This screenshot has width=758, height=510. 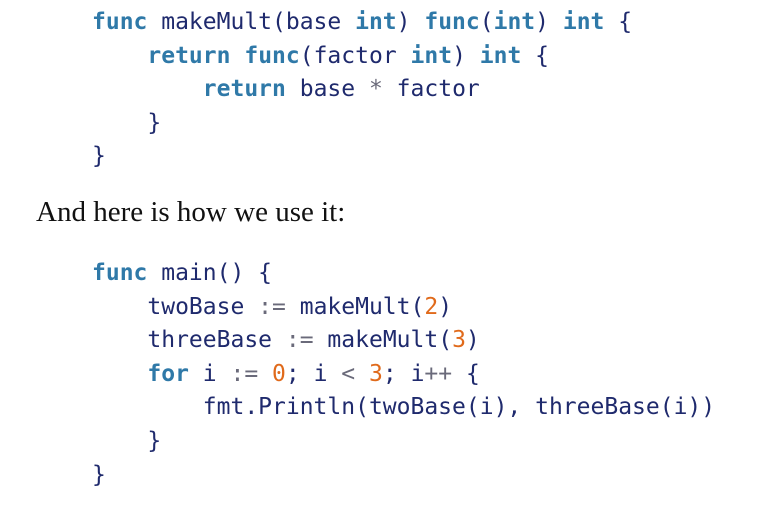 I want to click on code-line: func makeMult(base int) func(int) int {, so click(x=362, y=23).